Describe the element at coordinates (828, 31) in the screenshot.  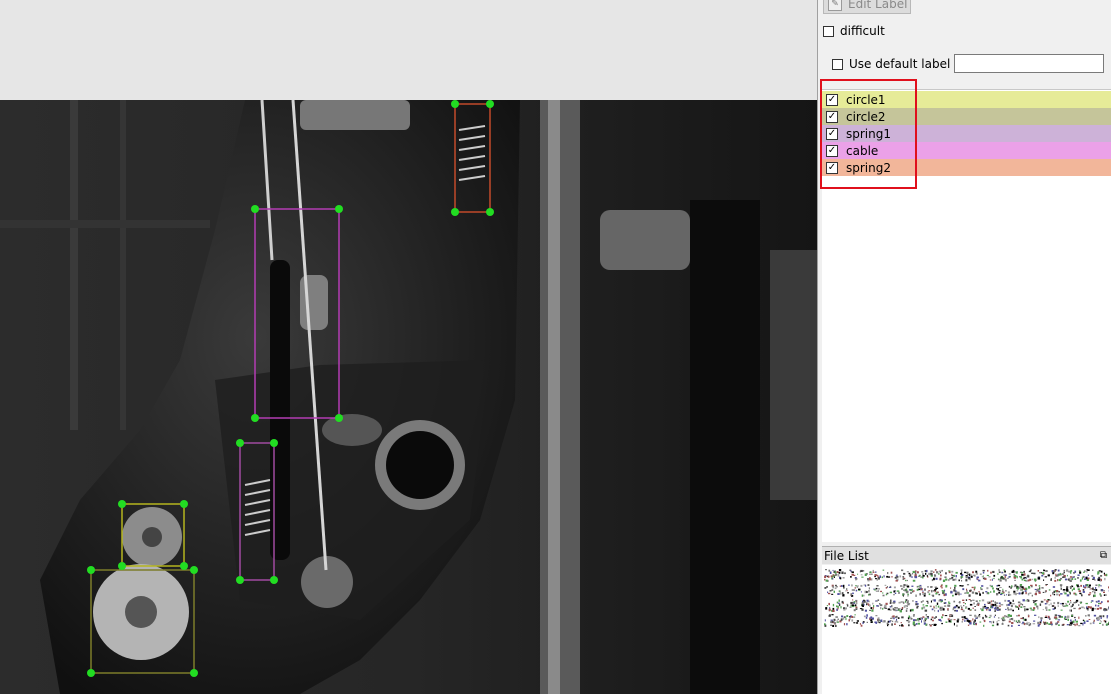
I see `difficult-checkbox` at that location.